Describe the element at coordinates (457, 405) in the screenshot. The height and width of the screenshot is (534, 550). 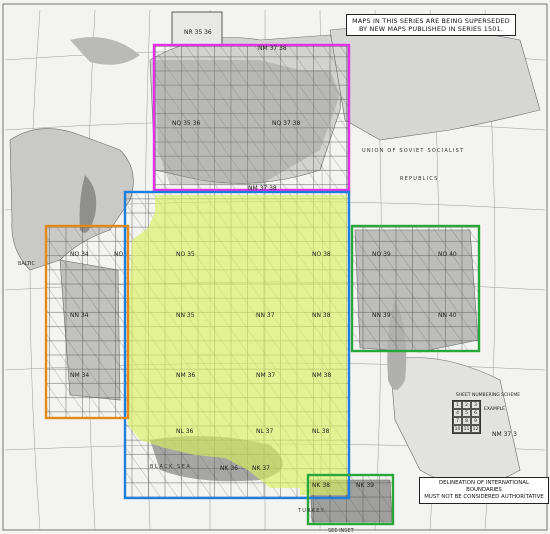
I see `scheme-cell: 1` at that location.